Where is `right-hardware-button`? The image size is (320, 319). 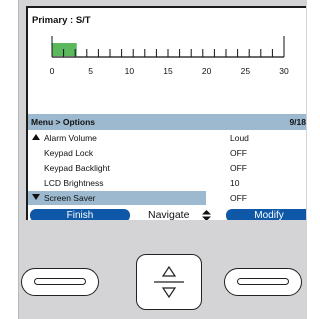 right-hardware-button is located at coordinates (263, 282).